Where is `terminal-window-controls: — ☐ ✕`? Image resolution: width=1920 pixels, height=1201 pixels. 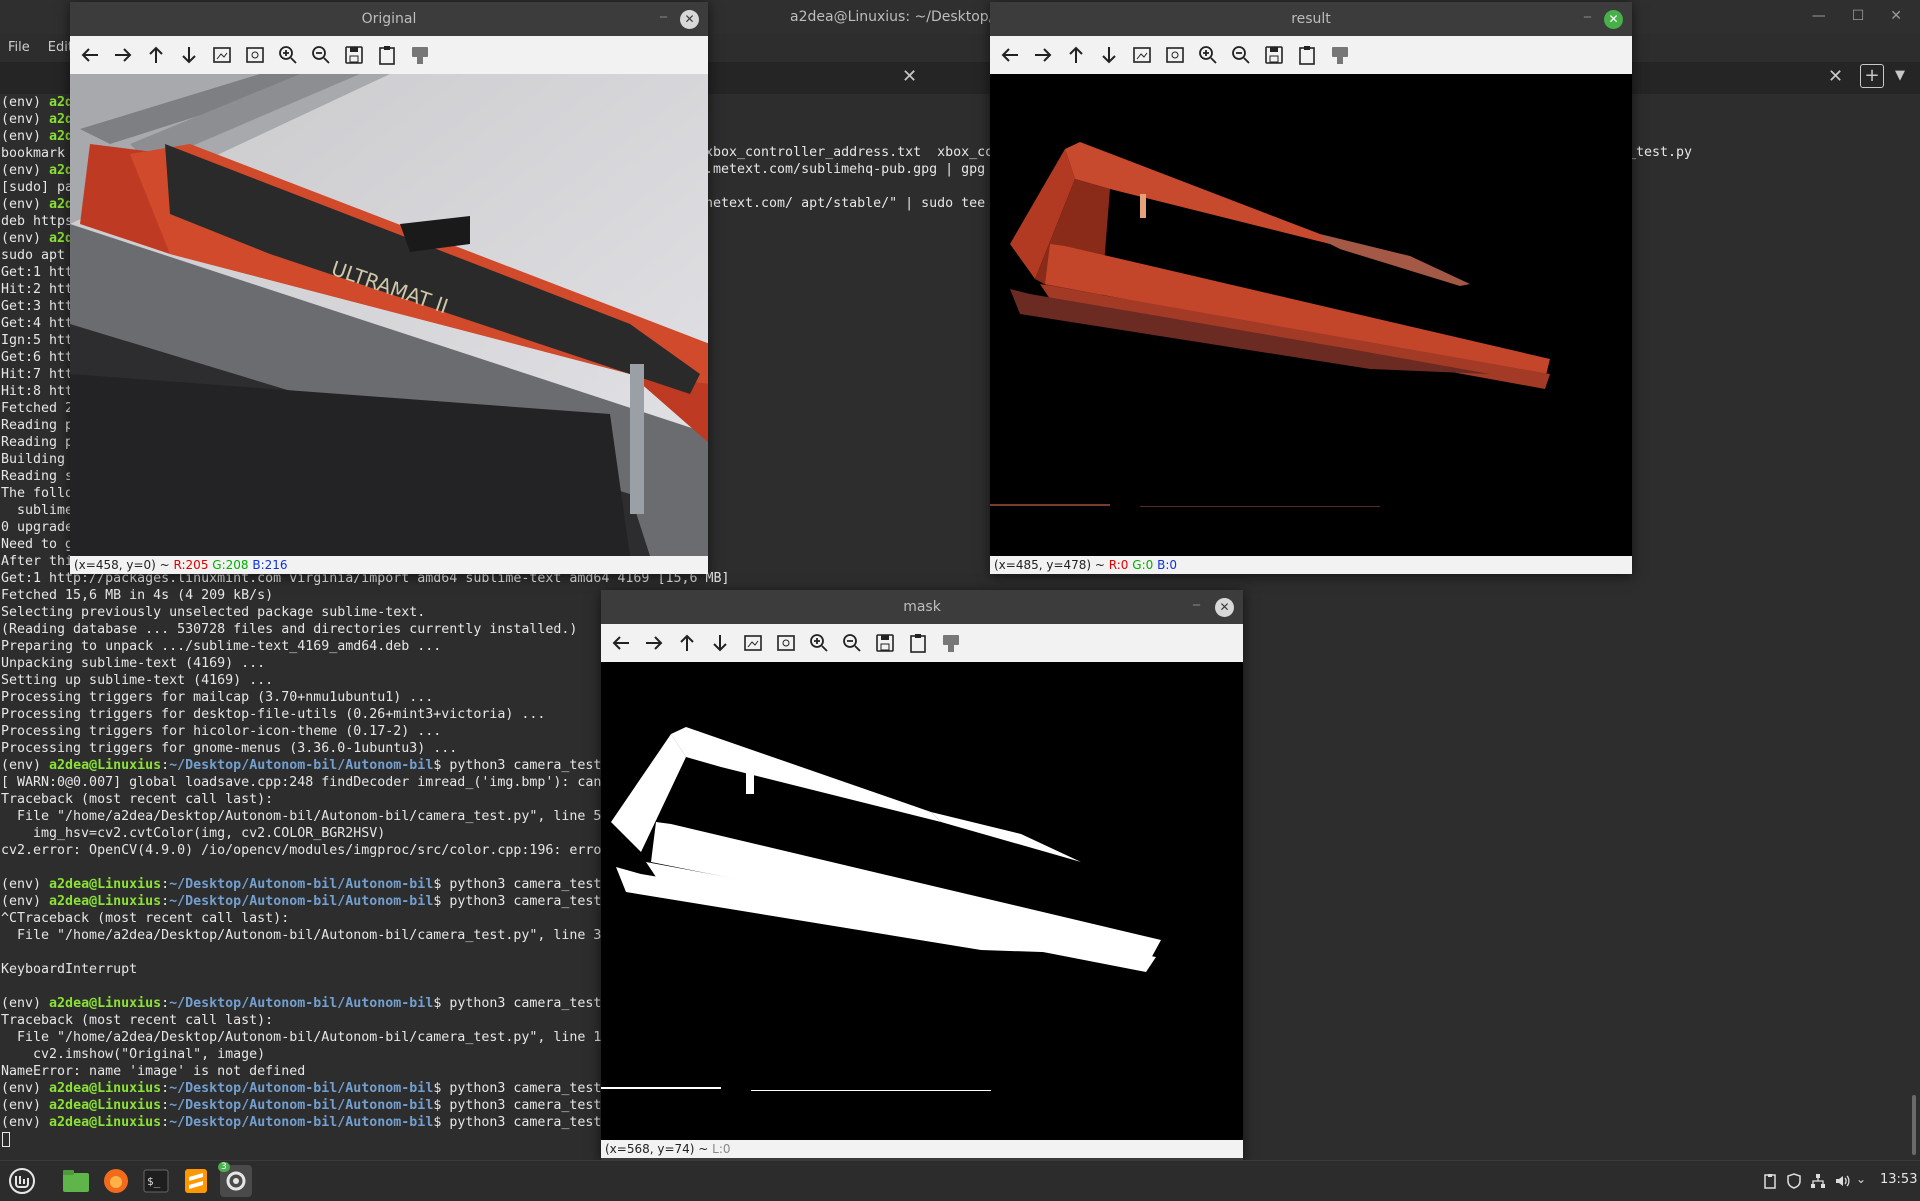
terminal-window-controls: — ☐ ✕ is located at coordinates (1857, 16).